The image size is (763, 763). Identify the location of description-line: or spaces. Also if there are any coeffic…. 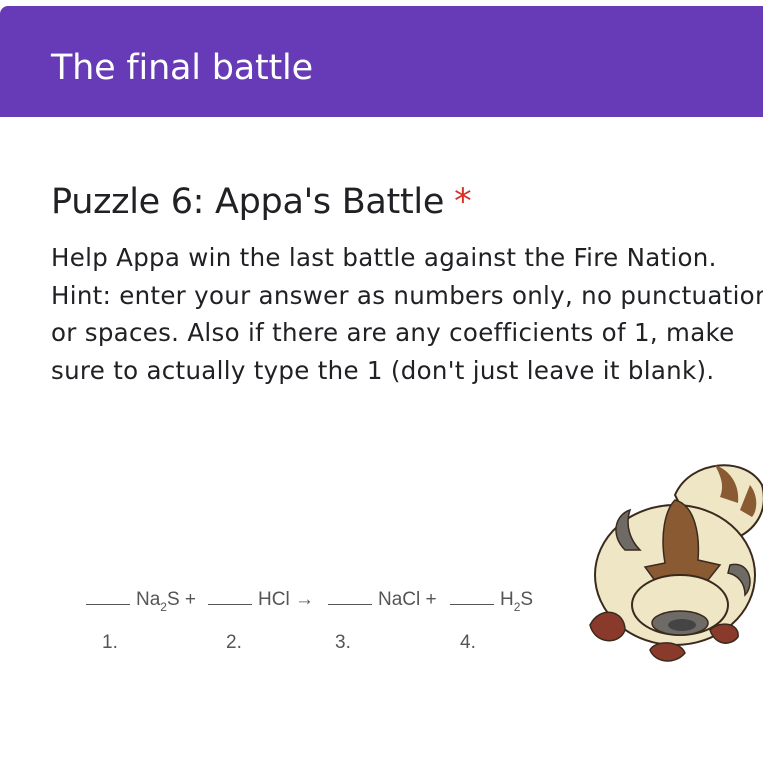
(393, 332).